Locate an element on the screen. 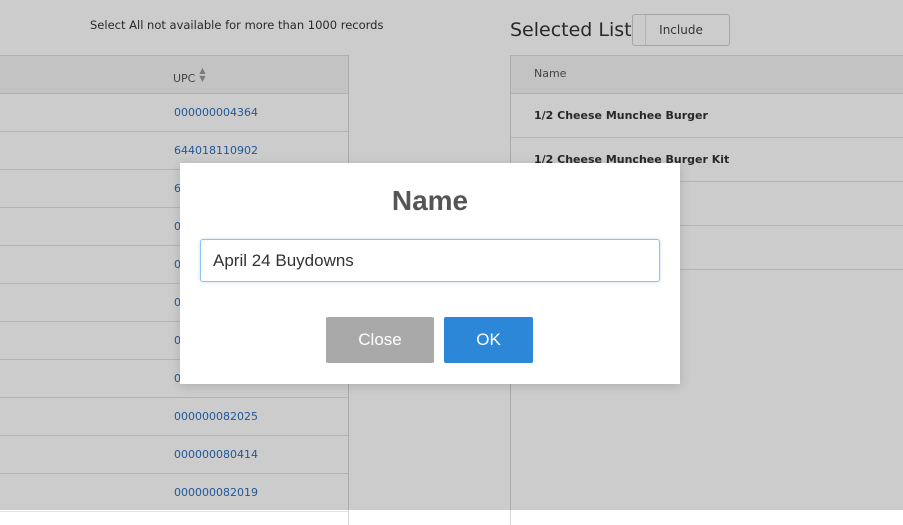 Image resolution: width=903 pixels, height=525 pixels. dialog-title: Name is located at coordinates (430, 200).